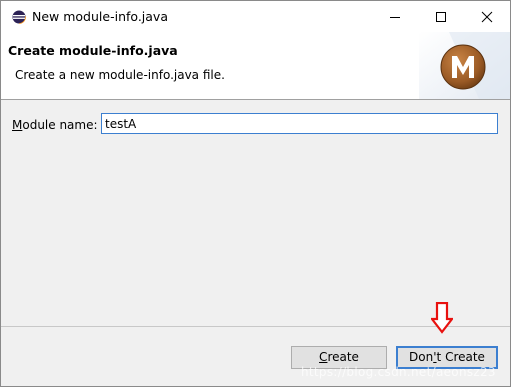 The width and height of the screenshot is (511, 387). Describe the element at coordinates (255, 99) in the screenshot. I see `header-separator` at that location.